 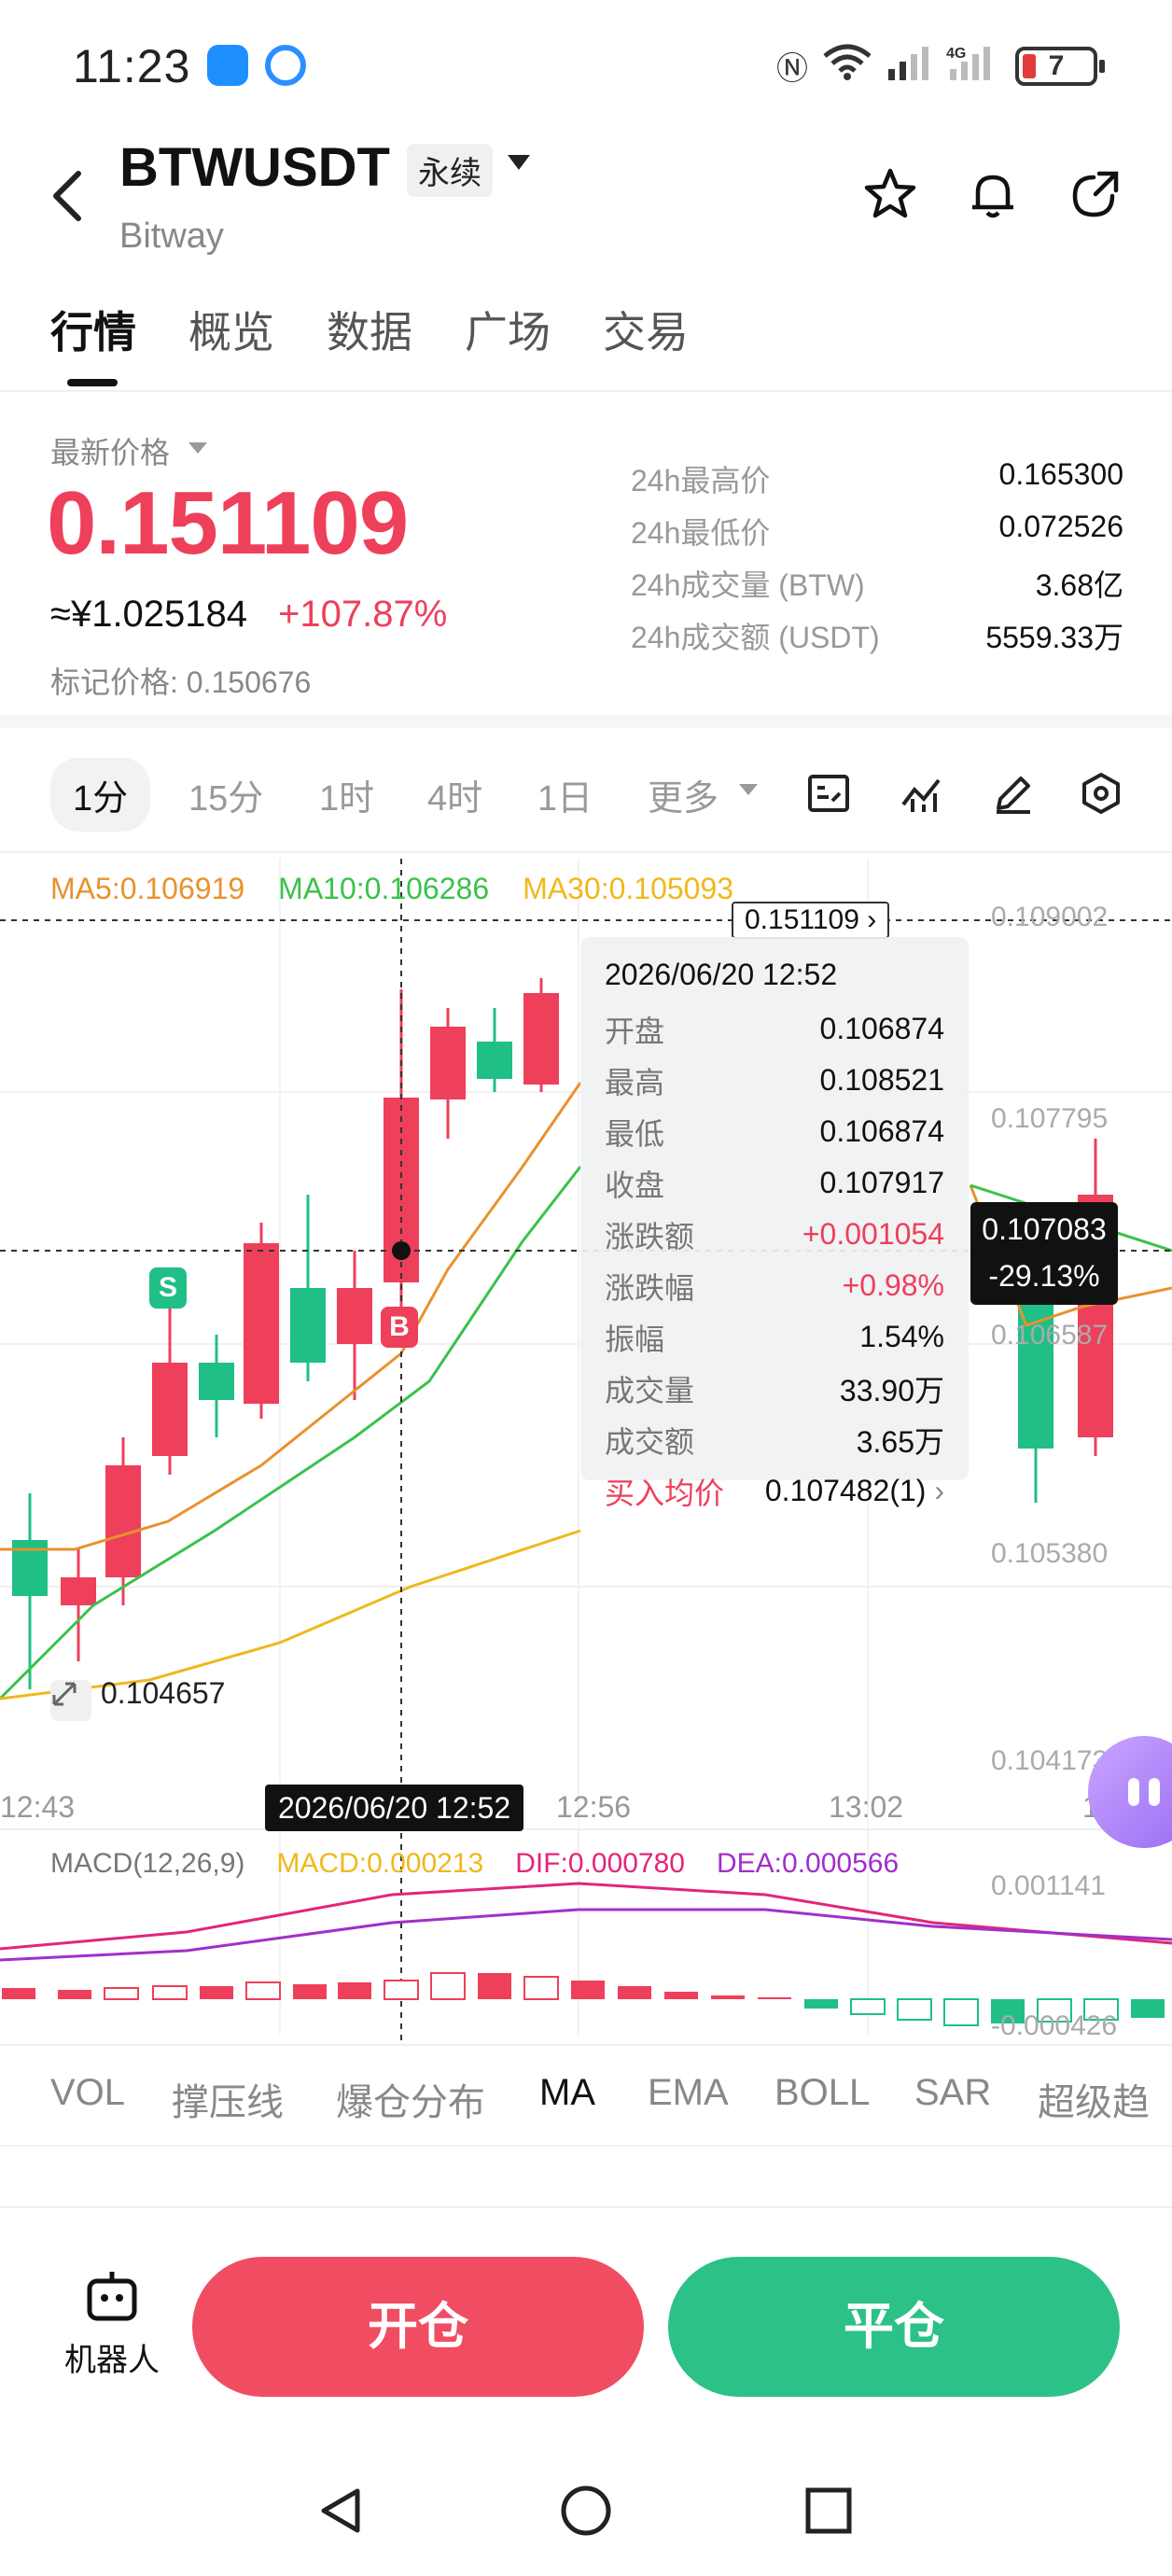 I want to click on draw-button, so click(x=1013, y=793).